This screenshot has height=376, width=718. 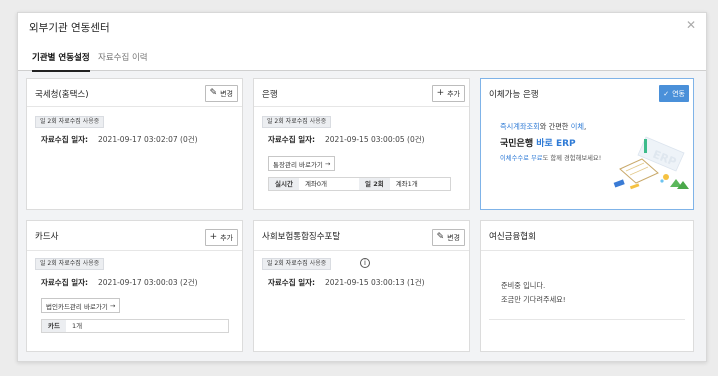 I want to click on tab-bar: 기관별 연동설정 자료수집 이력, so click(x=362, y=56).